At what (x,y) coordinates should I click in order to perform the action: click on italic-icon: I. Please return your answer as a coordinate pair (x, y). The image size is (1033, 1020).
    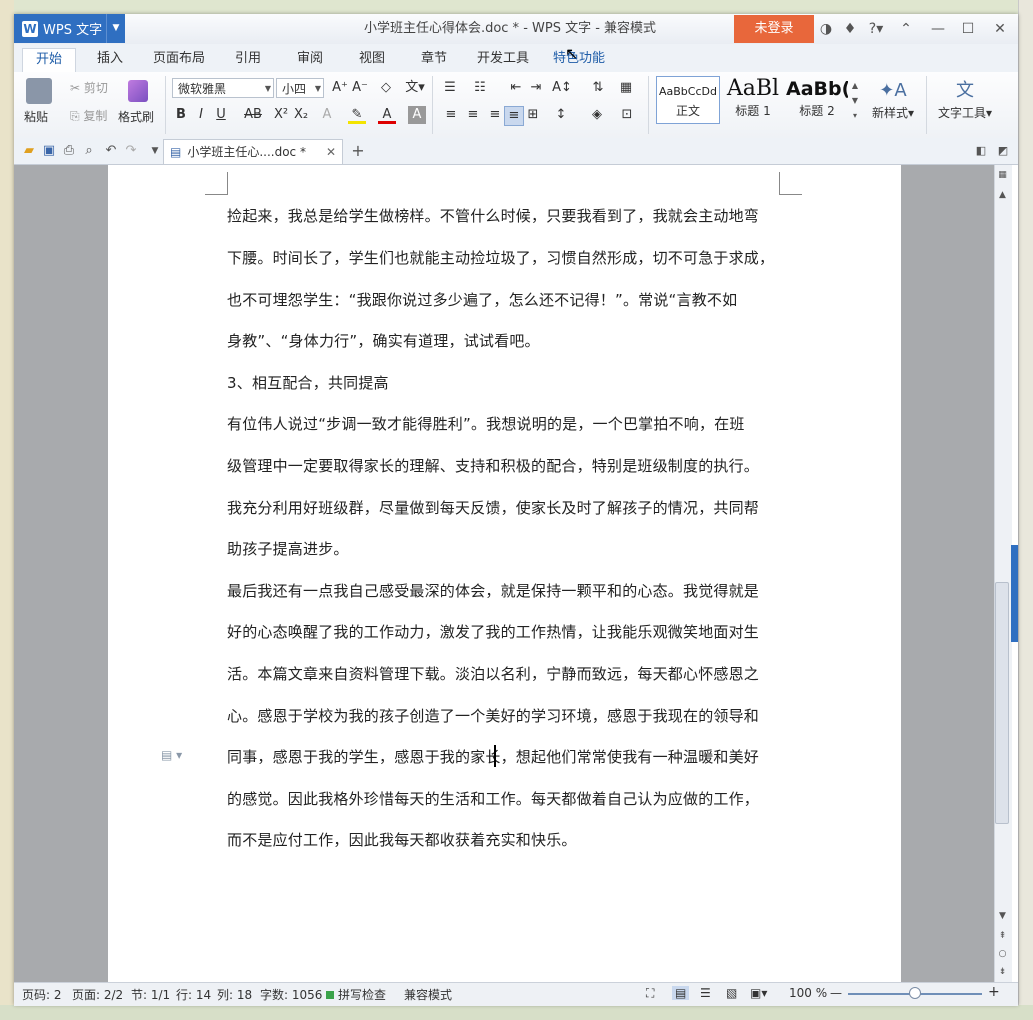
    Looking at the image, I should click on (201, 115).